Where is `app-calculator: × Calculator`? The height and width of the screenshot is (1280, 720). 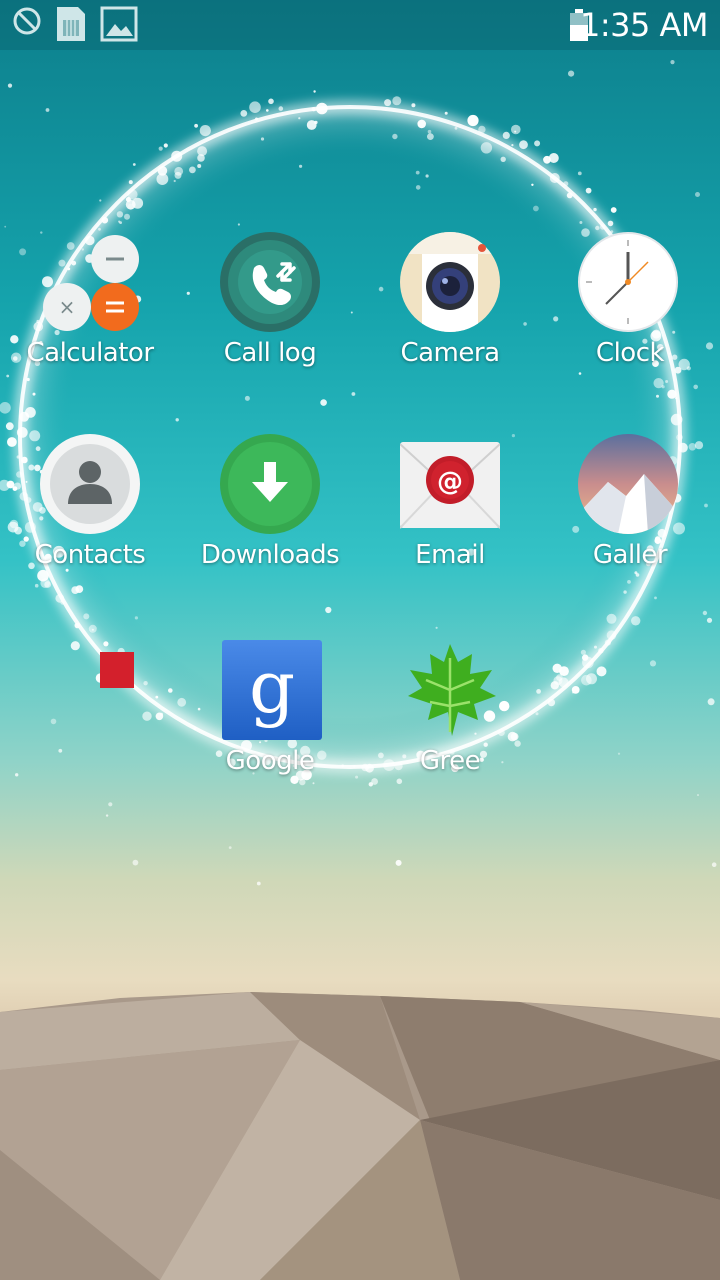 app-calculator: × Calculator is located at coordinates (90, 322).